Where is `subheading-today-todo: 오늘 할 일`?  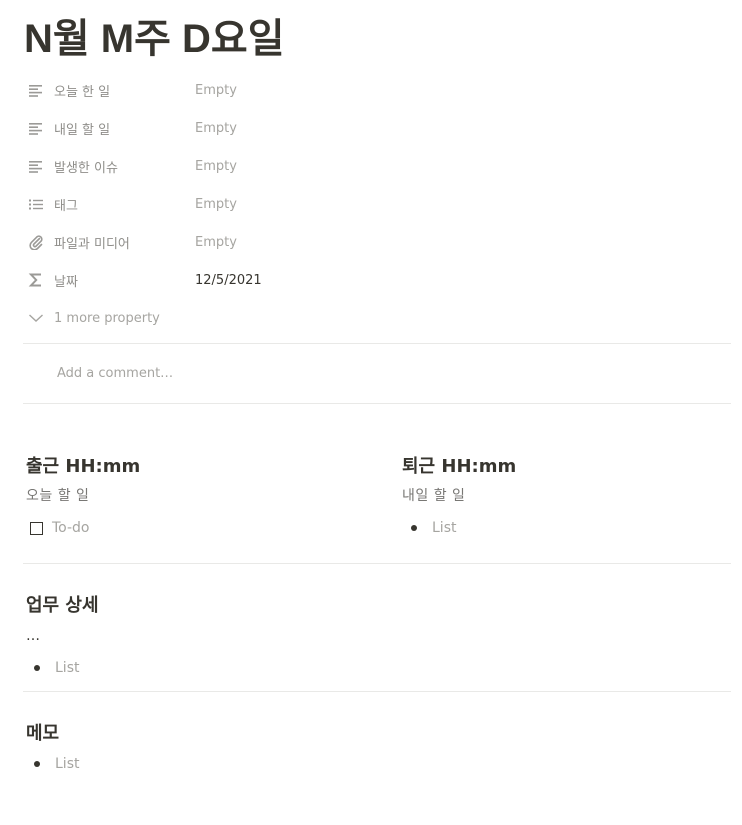 subheading-today-todo: 오늘 할 일 is located at coordinates (57, 495).